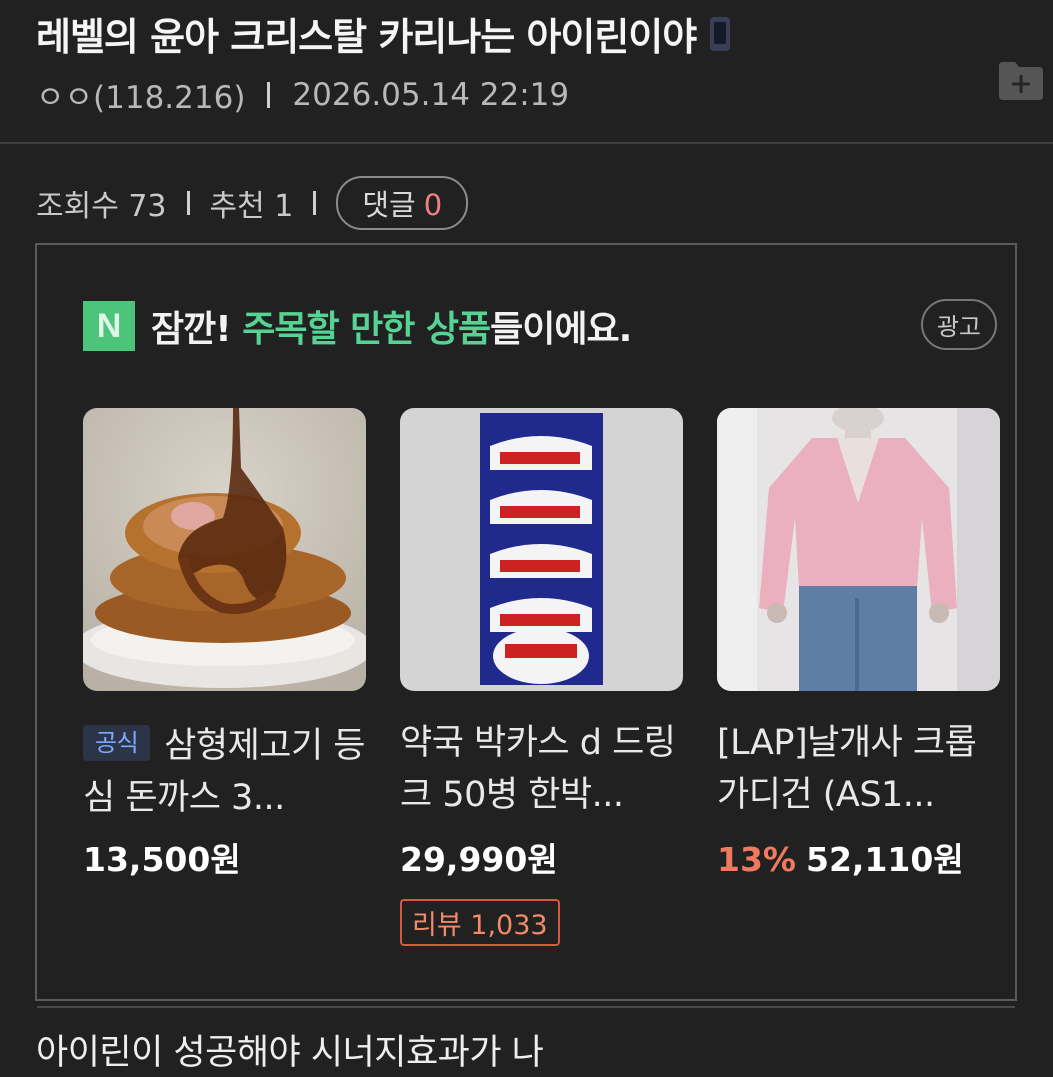 This screenshot has width=1053, height=1077. I want to click on ad-title-highlight: 주목할 만한 상품, so click(366, 329).